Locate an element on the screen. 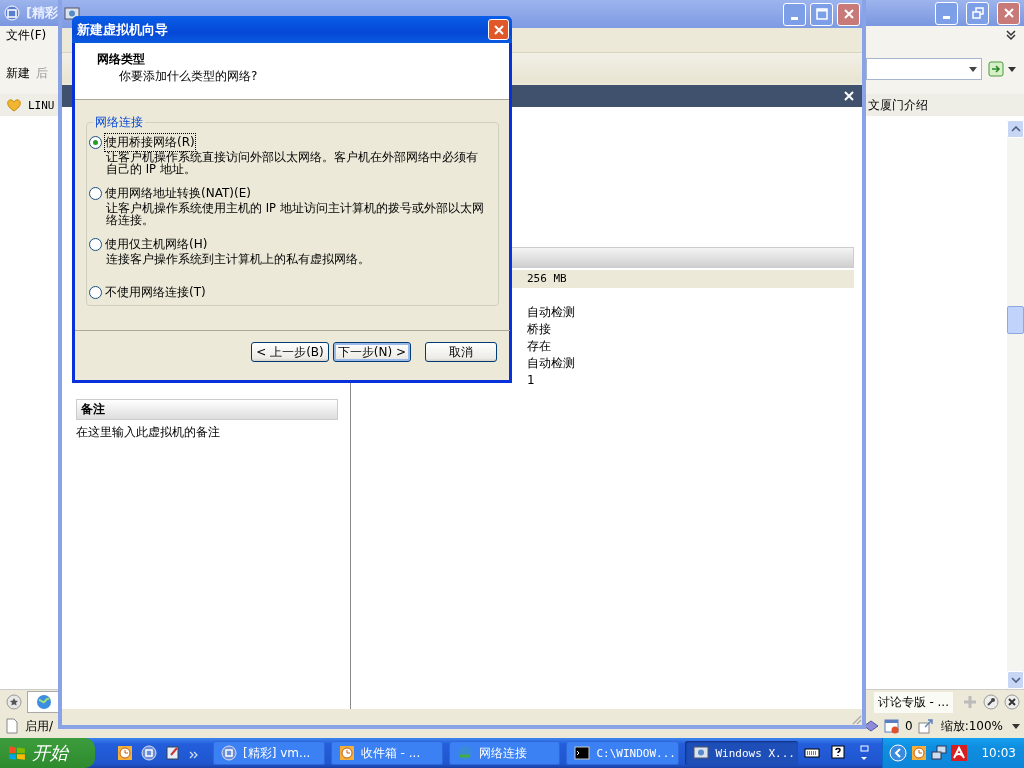  maximize-icon is located at coordinates (821, 14).